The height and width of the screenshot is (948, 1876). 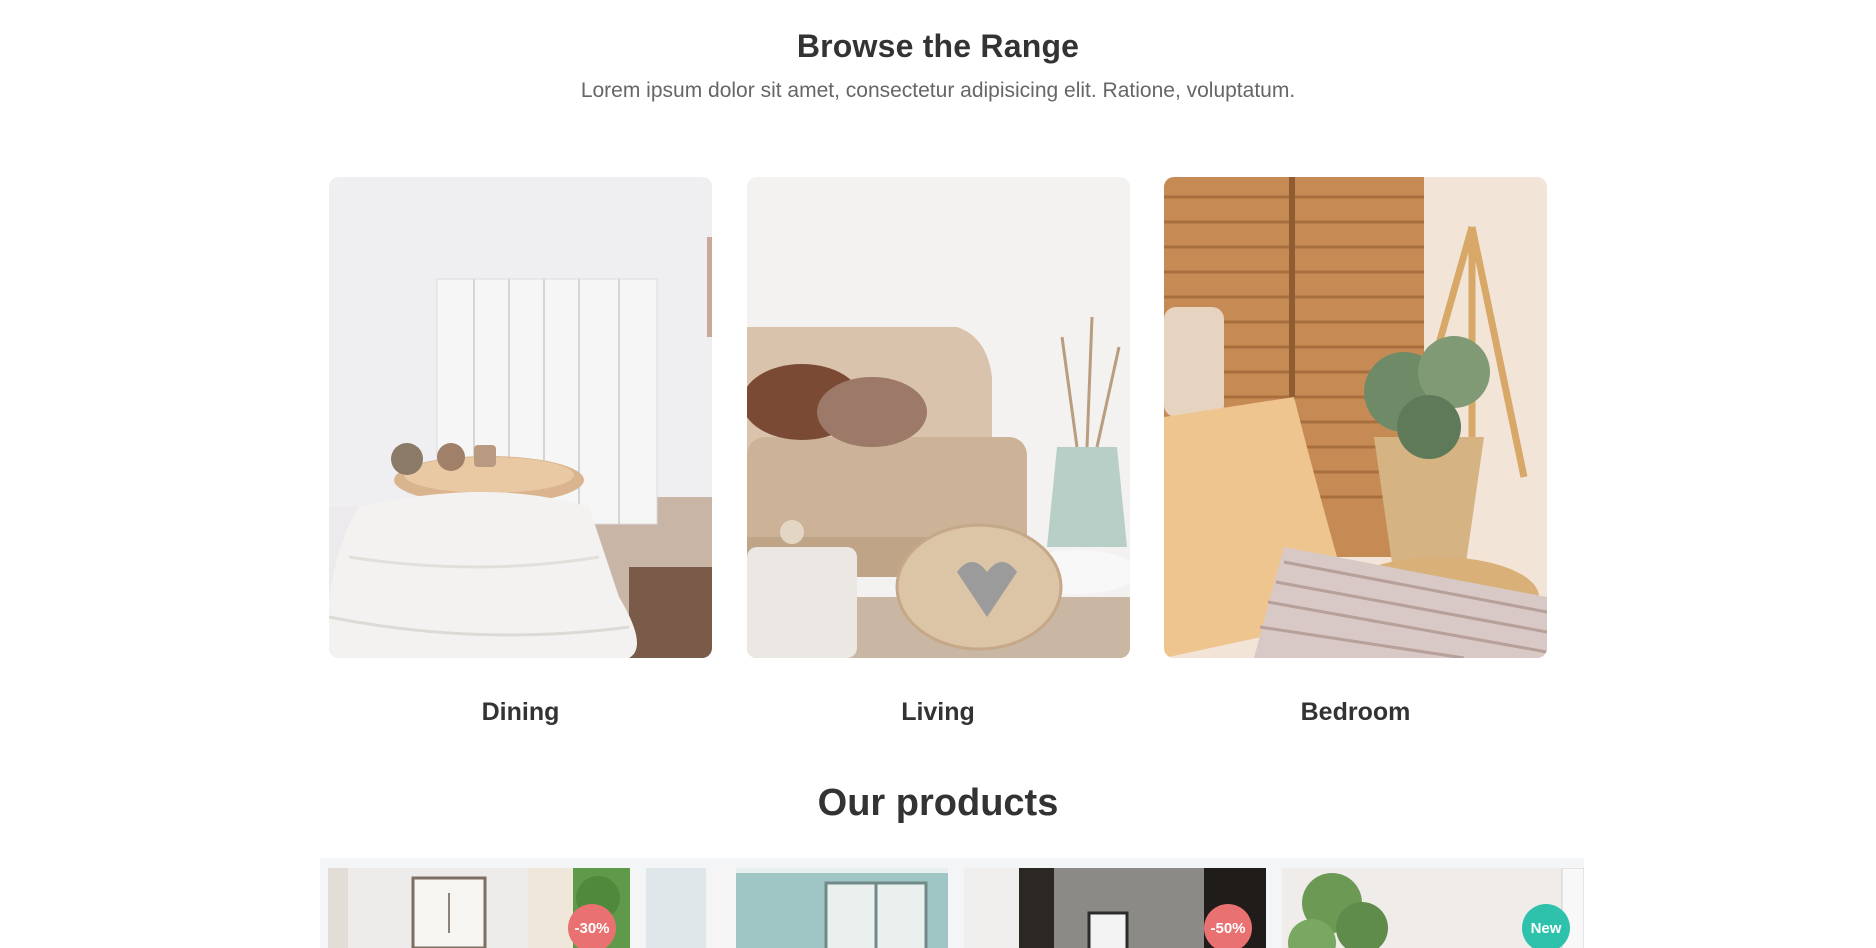 What do you see at coordinates (479, 903) in the screenshot?
I see `product-card-1: -30%` at bounding box center [479, 903].